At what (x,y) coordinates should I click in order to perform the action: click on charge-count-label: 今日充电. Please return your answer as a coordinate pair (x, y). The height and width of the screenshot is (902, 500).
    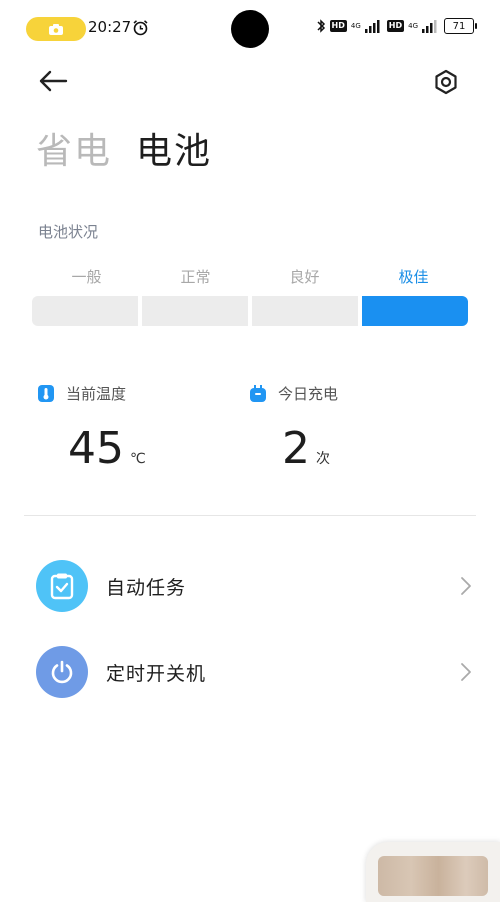
    Looking at the image, I should click on (308, 394).